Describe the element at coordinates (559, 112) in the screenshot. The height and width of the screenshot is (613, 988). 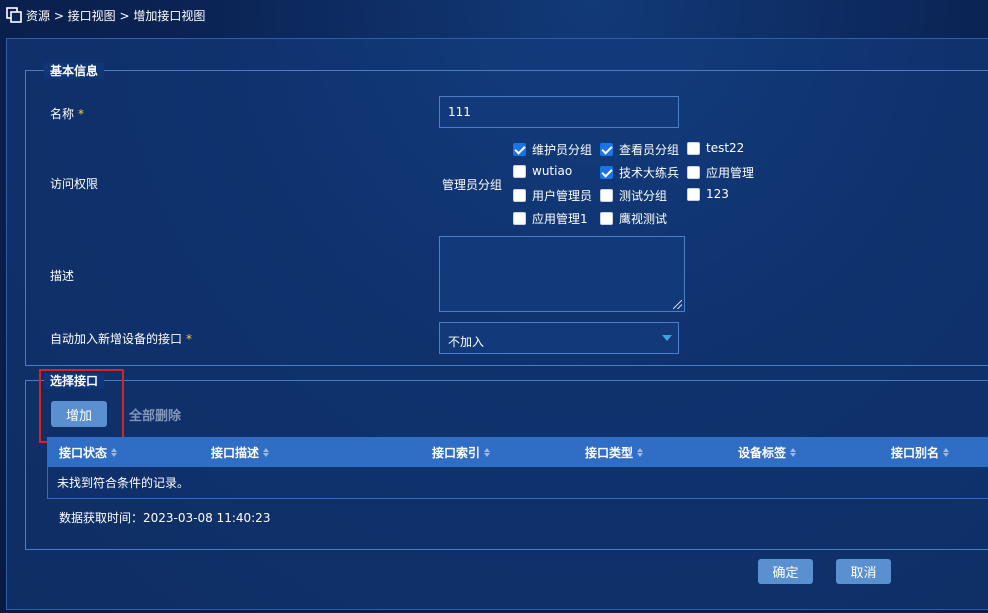
I see `name-input: 111` at that location.